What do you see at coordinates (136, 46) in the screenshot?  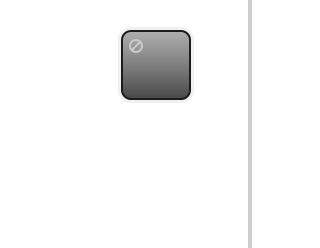 I see `prohibited-icon` at bounding box center [136, 46].